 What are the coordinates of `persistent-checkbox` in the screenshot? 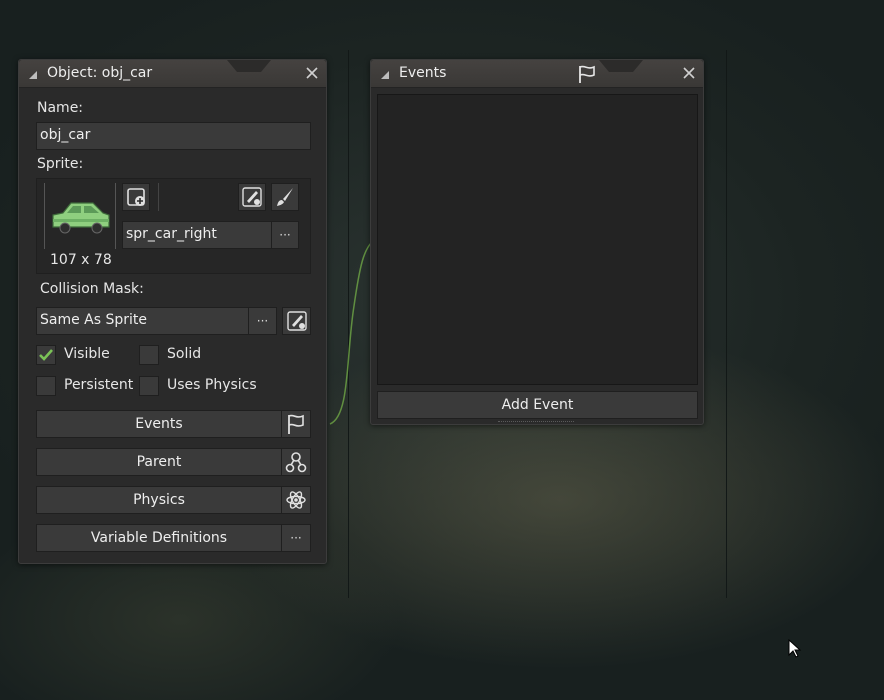 It's located at (46, 386).